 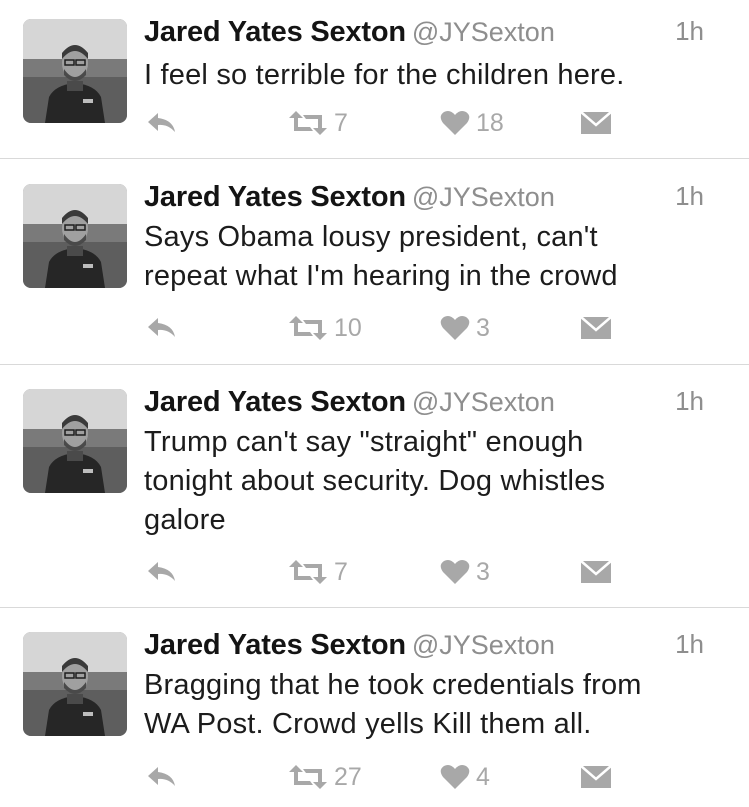 I want to click on tweet-text-line: repeat what I'm hearing in the crowd, so click(x=381, y=276).